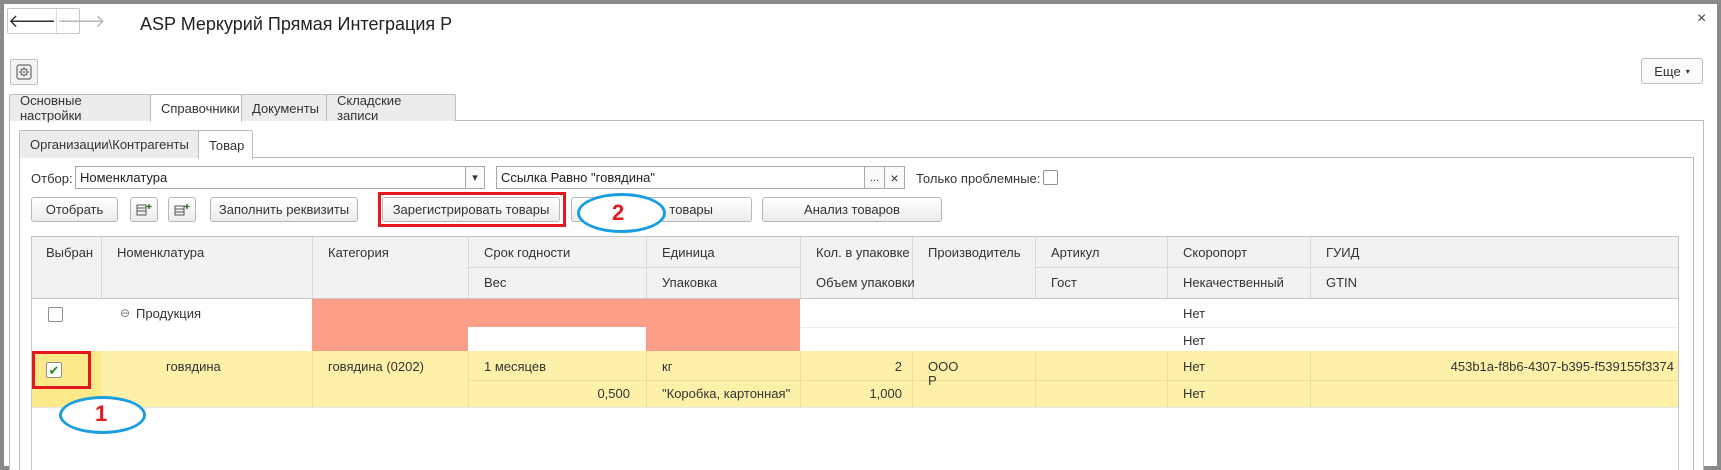  I want to click on column-header-shelf-life: Срок годности, so click(527, 252).